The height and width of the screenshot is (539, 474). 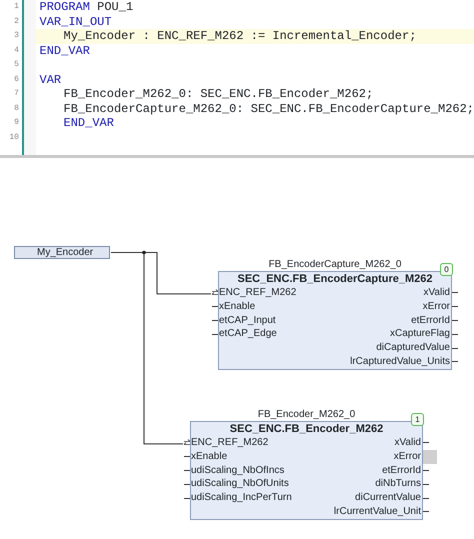 What do you see at coordinates (388, 498) in the screenshot?
I see `output-pin-label: diCurrentValue` at bounding box center [388, 498].